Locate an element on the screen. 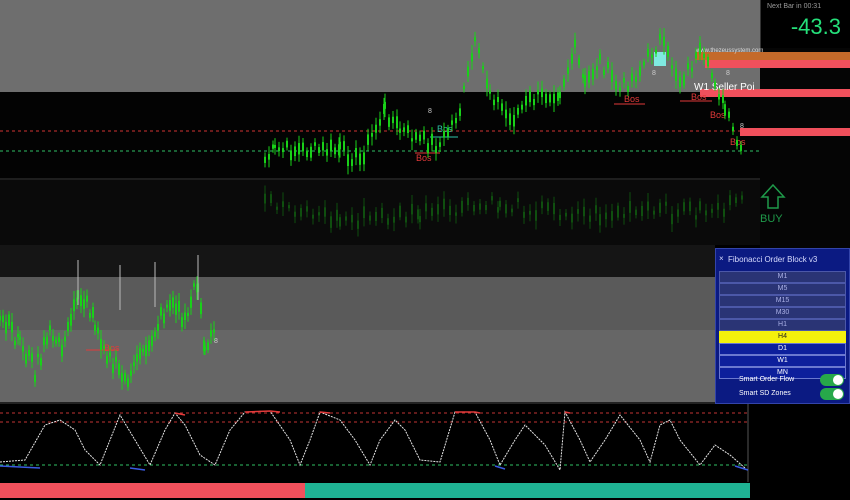 Image resolution: width=850 pixels, height=500 pixels. timeframe-button-m15: M15 is located at coordinates (782, 301).